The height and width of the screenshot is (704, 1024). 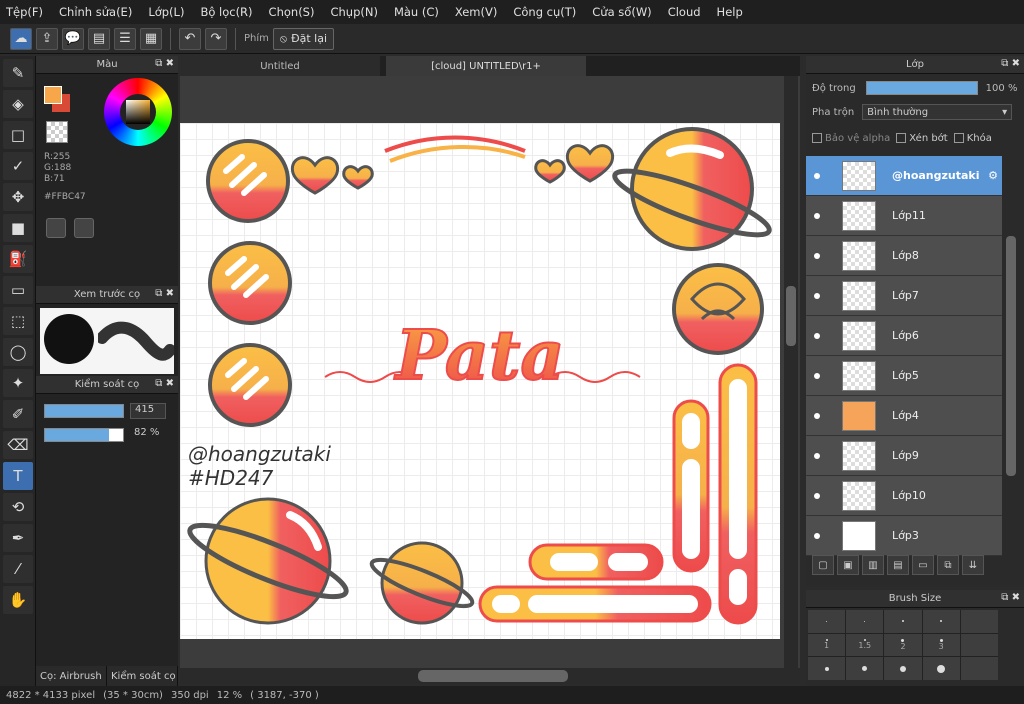 What do you see at coordinates (18, 352) in the screenshot?
I see `lasso-icon: ◯` at bounding box center [18, 352].